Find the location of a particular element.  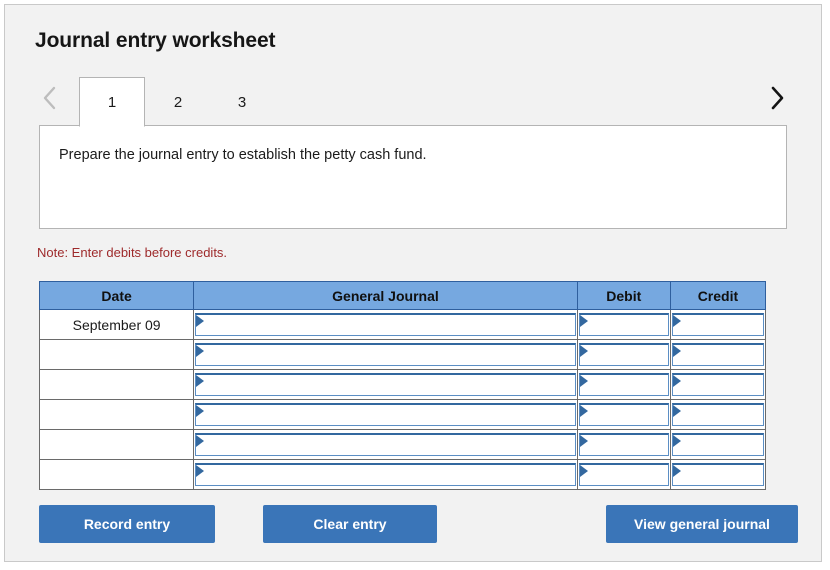

chevron-right-icon is located at coordinates (777, 98).